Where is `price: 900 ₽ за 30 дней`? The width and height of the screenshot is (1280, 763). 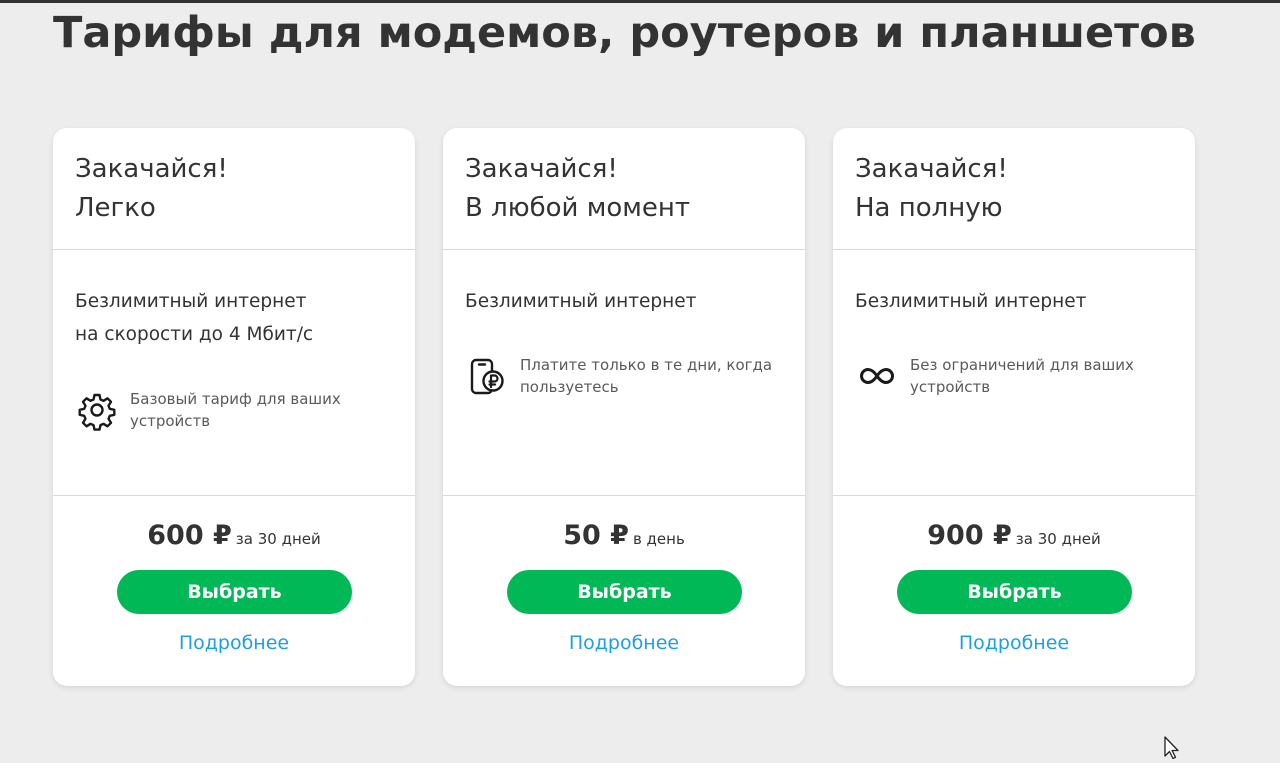 price: 900 ₽ за 30 дней is located at coordinates (1014, 535).